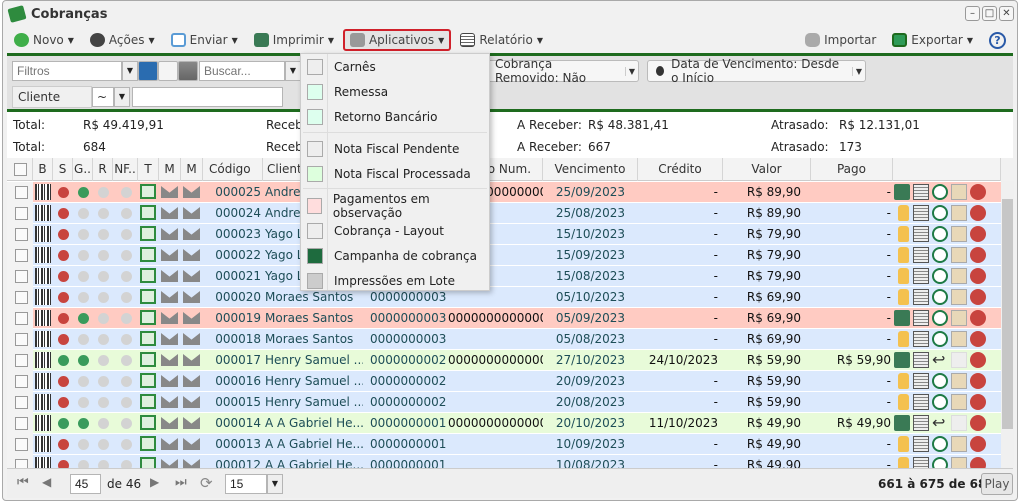 This screenshot has height=503, width=1020. What do you see at coordinates (504, 276) in the screenshot?
I see `table-row: 000021 Yago Li 15/08/2023 - R$ 79,90 -` at bounding box center [504, 276].